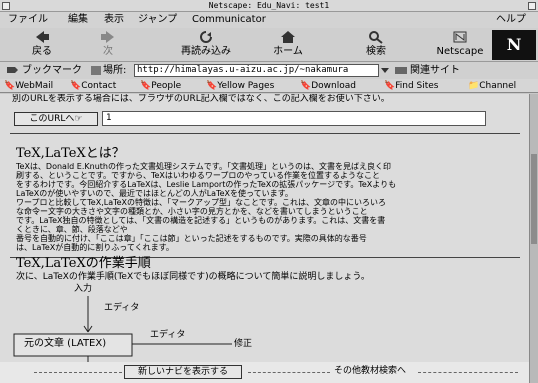  Describe the element at coordinates (42, 37) in the screenshot. I see `back-arrow-icon` at that location.